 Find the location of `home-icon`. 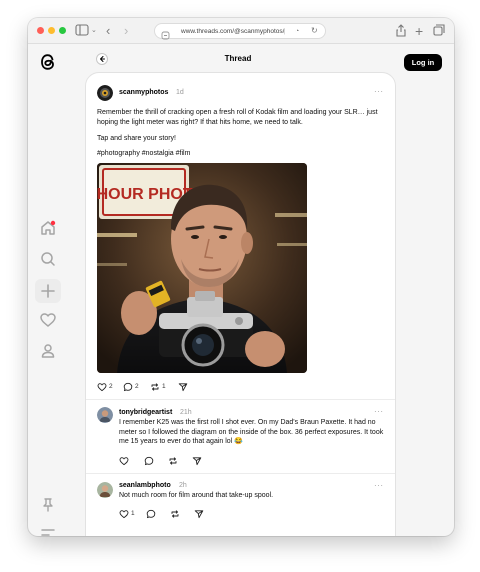

home-icon is located at coordinates (48, 228).